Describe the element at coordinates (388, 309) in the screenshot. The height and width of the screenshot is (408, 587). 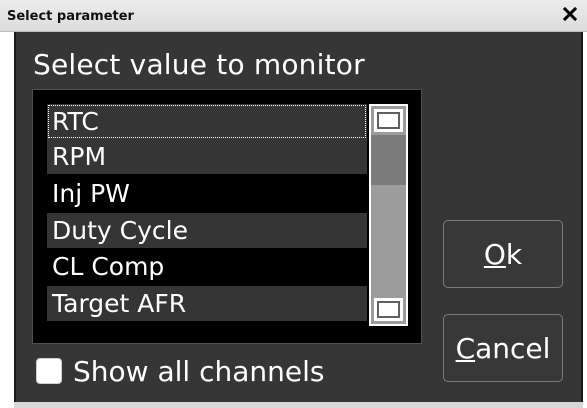
I see `scroll-down-button` at that location.